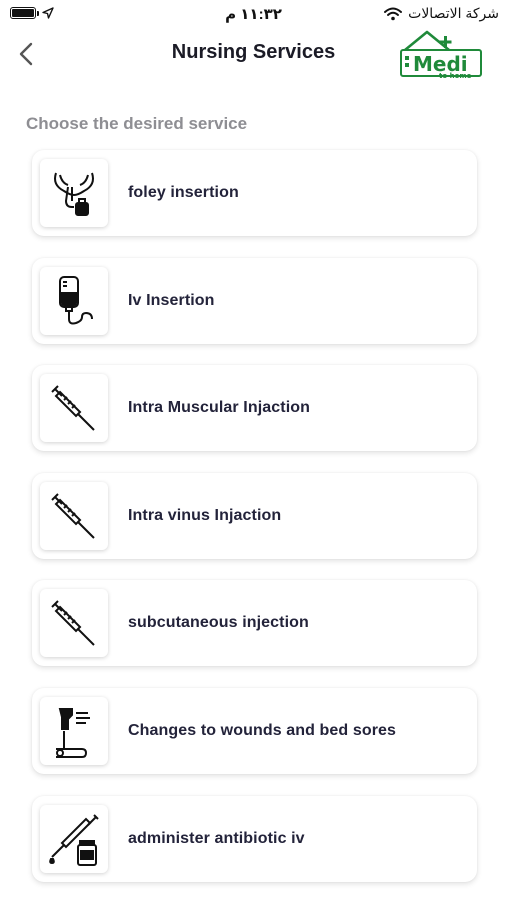  I want to click on wifi-icon, so click(393, 13).